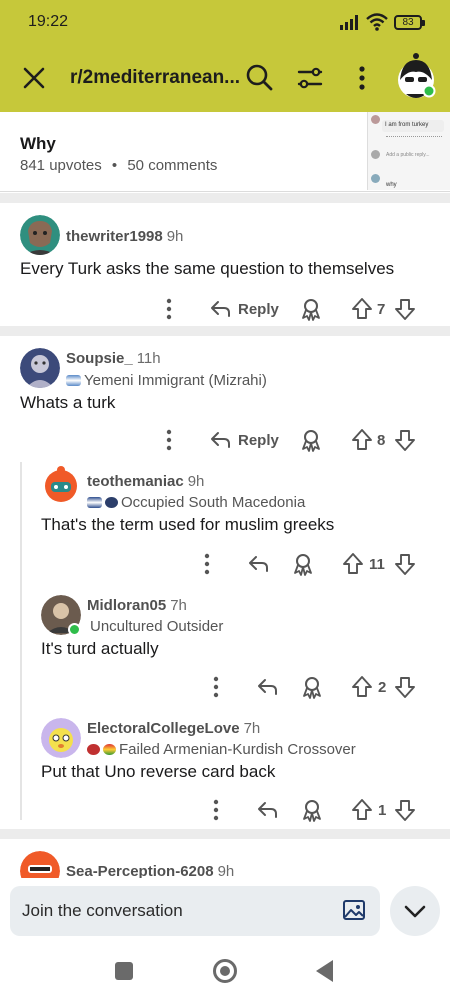 The image size is (450, 1000). Describe the element at coordinates (225, 858) in the screenshot. I see `comment: Sea-Perception-6208 9h` at that location.